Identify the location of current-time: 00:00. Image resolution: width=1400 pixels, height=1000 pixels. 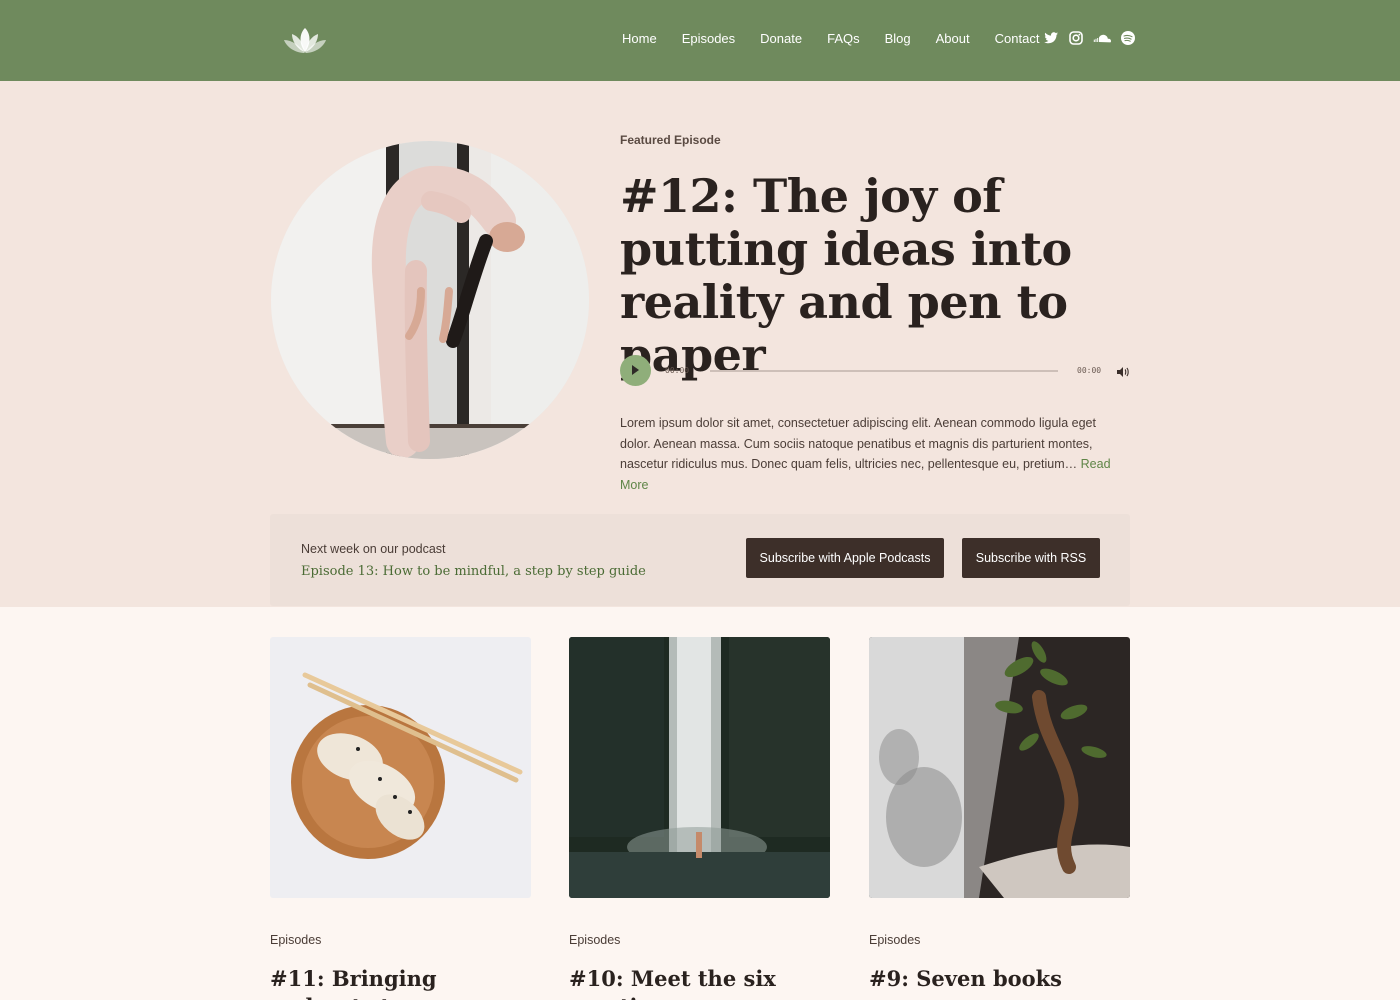
(677, 370).